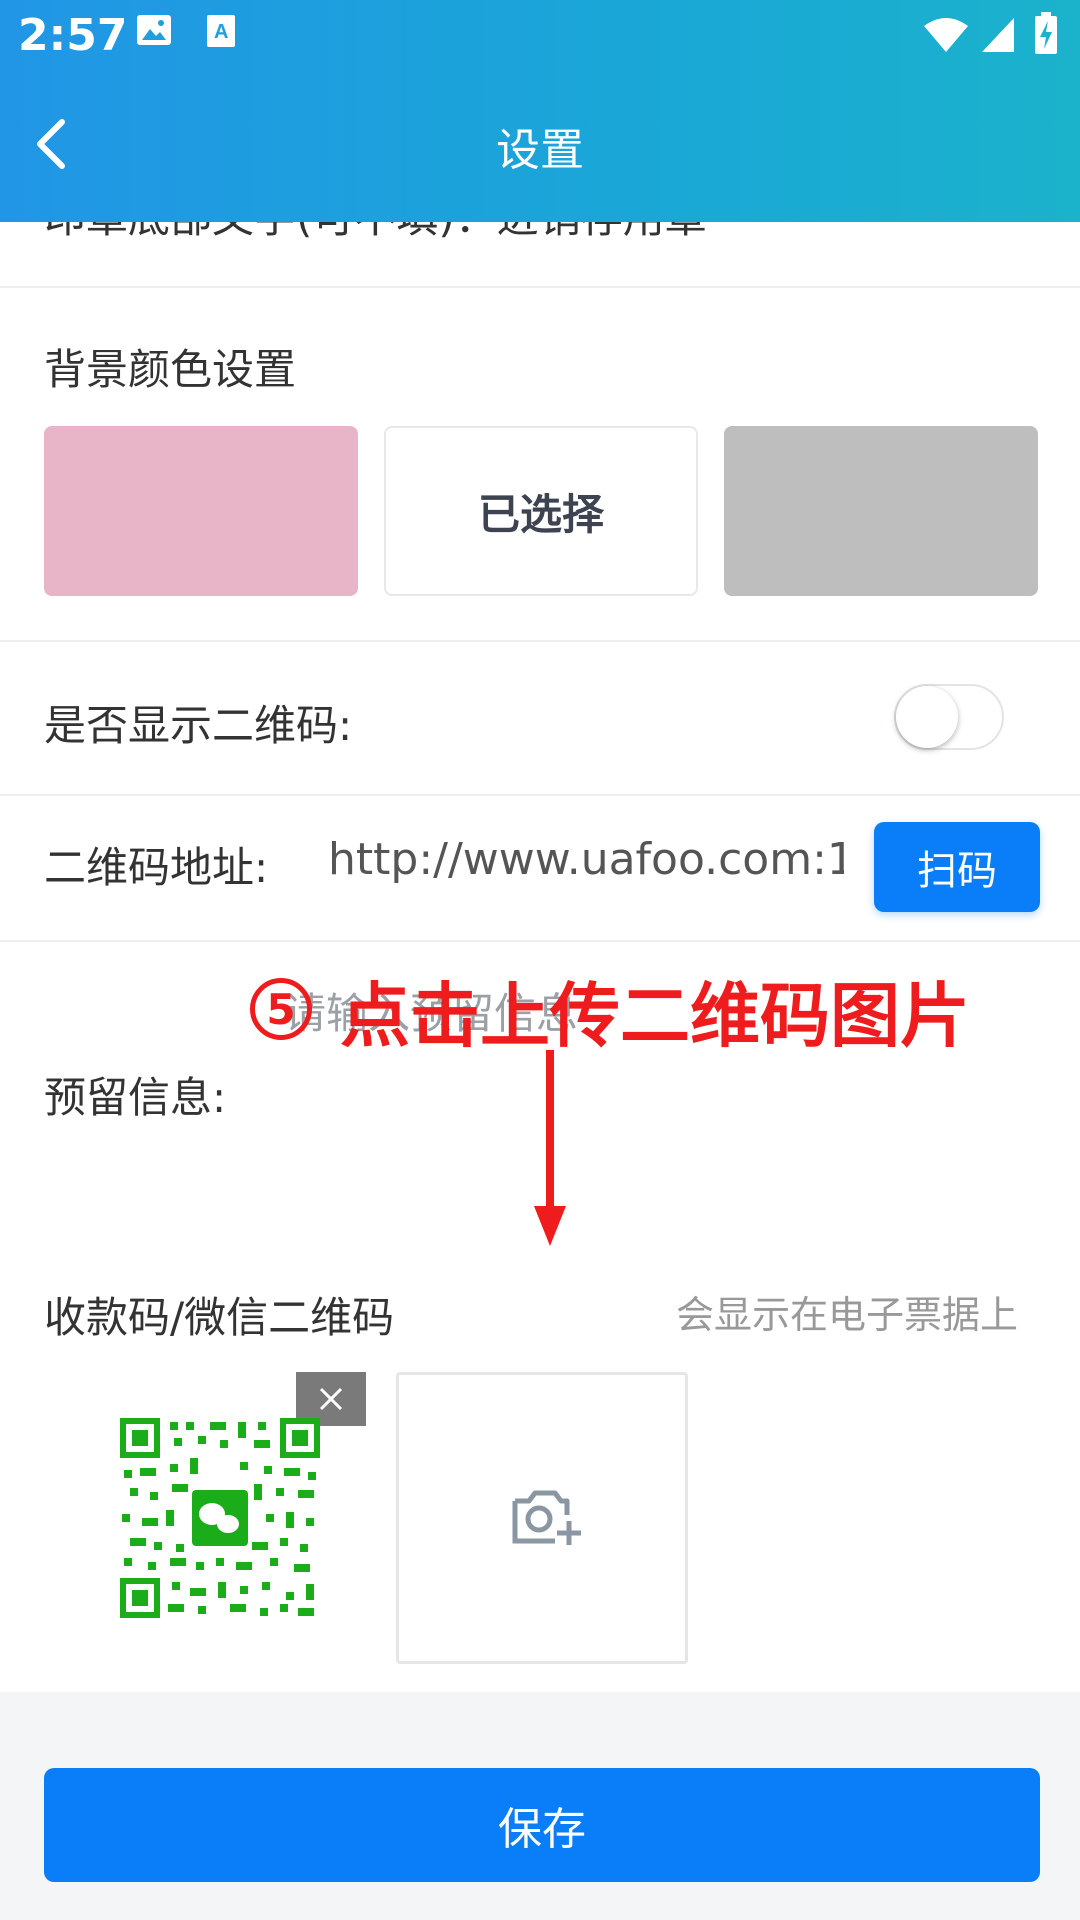 The width and height of the screenshot is (1080, 1920). I want to click on font-download-icon: A, so click(221, 31).